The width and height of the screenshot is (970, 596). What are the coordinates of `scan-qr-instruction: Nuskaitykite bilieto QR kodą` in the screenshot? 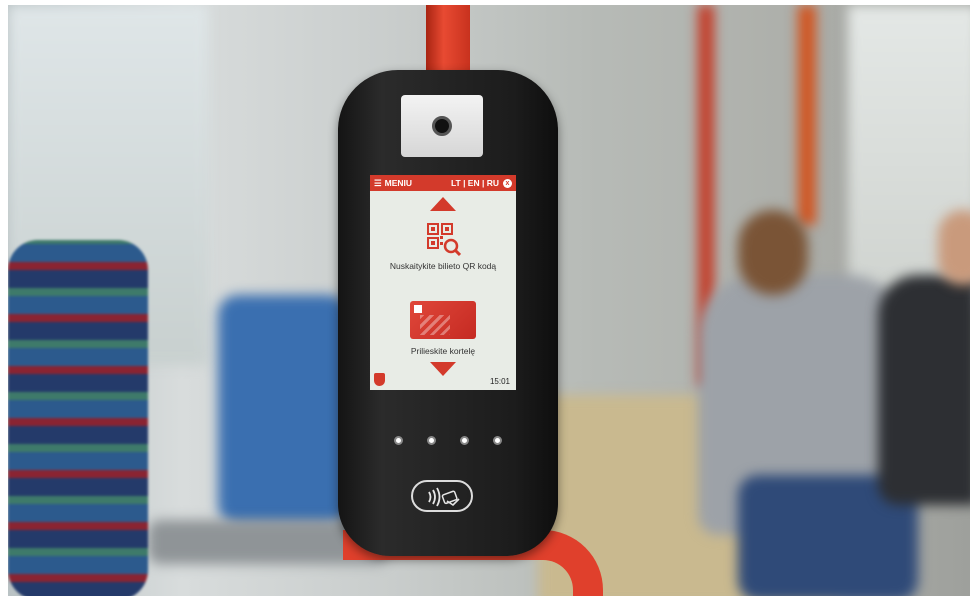 It's located at (443, 266).